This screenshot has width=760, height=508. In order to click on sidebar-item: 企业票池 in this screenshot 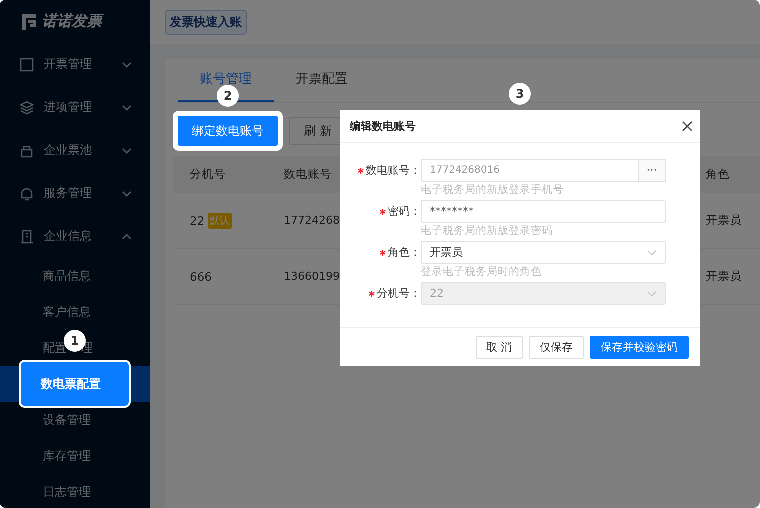, I will do `click(75, 150)`.